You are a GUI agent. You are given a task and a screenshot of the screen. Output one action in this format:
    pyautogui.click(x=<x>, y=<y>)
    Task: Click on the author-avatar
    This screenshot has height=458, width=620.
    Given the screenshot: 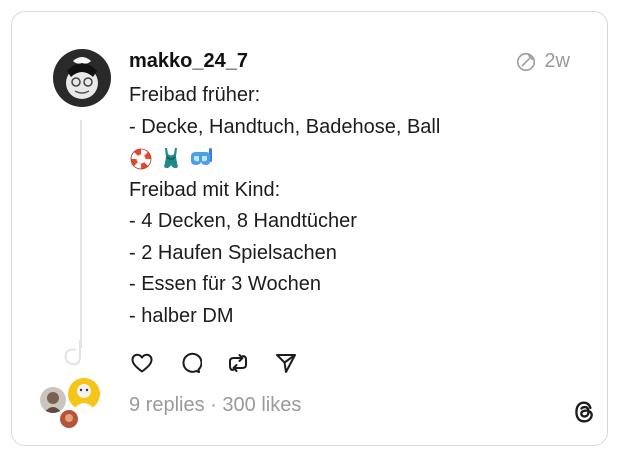 What is the action you would take?
    pyautogui.click(x=82, y=78)
    